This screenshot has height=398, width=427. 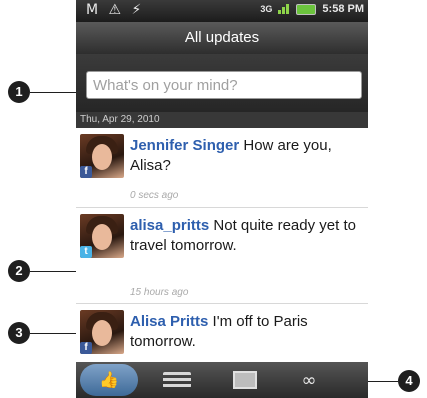 I want to click on all-updates-icon: 👍, so click(x=109, y=380).